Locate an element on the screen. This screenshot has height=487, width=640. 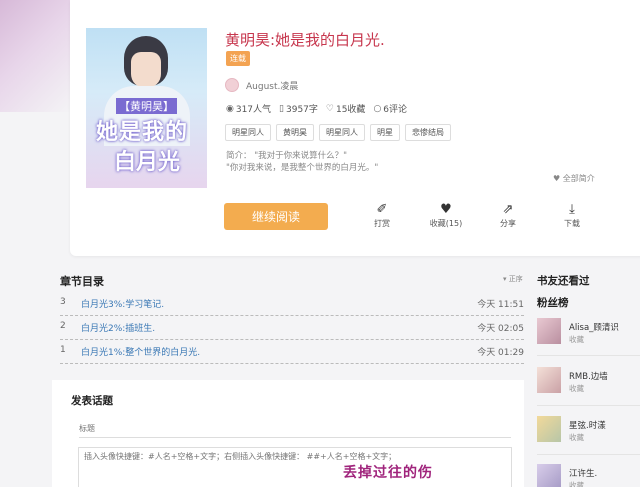
topic-body-textarea is located at coordinates (295, 467).